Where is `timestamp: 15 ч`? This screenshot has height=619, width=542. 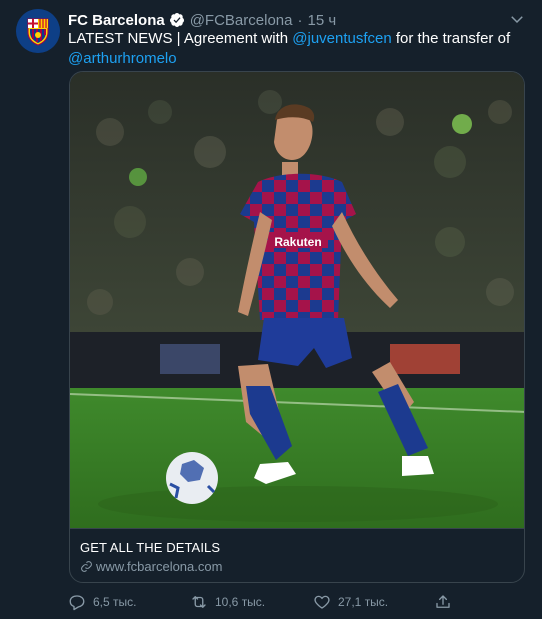 timestamp: 15 ч is located at coordinates (321, 20).